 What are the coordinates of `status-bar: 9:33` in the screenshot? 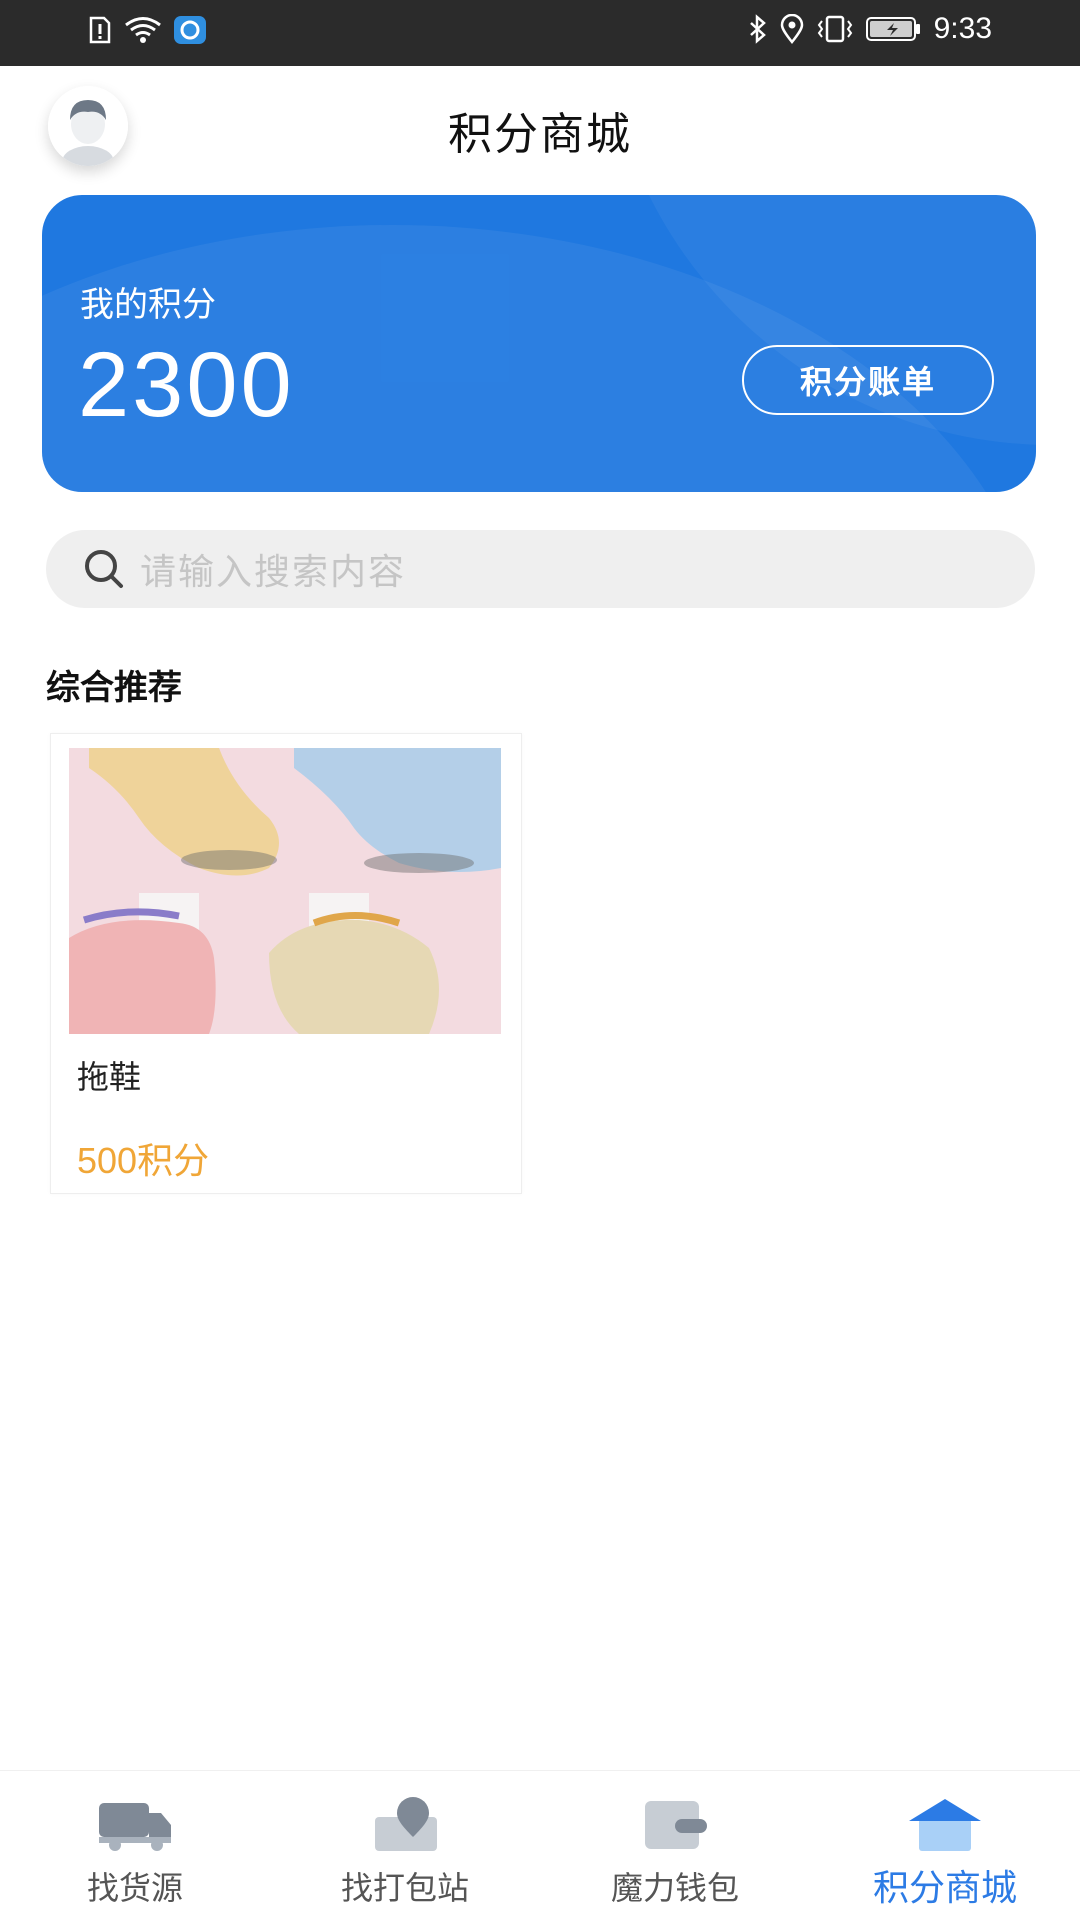 It's located at (540, 33).